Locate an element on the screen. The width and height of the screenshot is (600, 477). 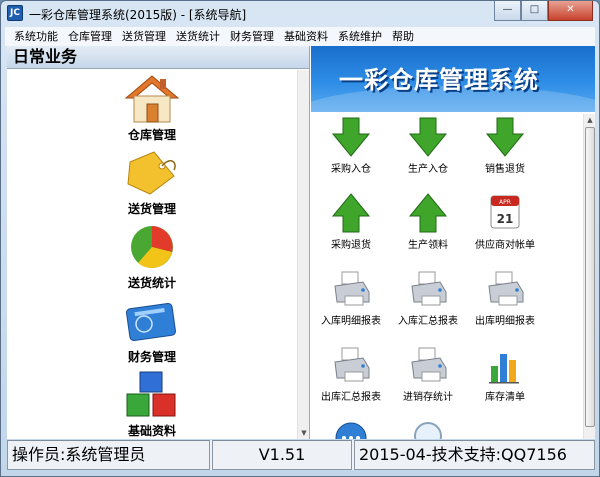
status-bar: 操作员:系统管理员 V1.51 2015-04-技术支持:QQ7156 is located at coordinates (301, 455).